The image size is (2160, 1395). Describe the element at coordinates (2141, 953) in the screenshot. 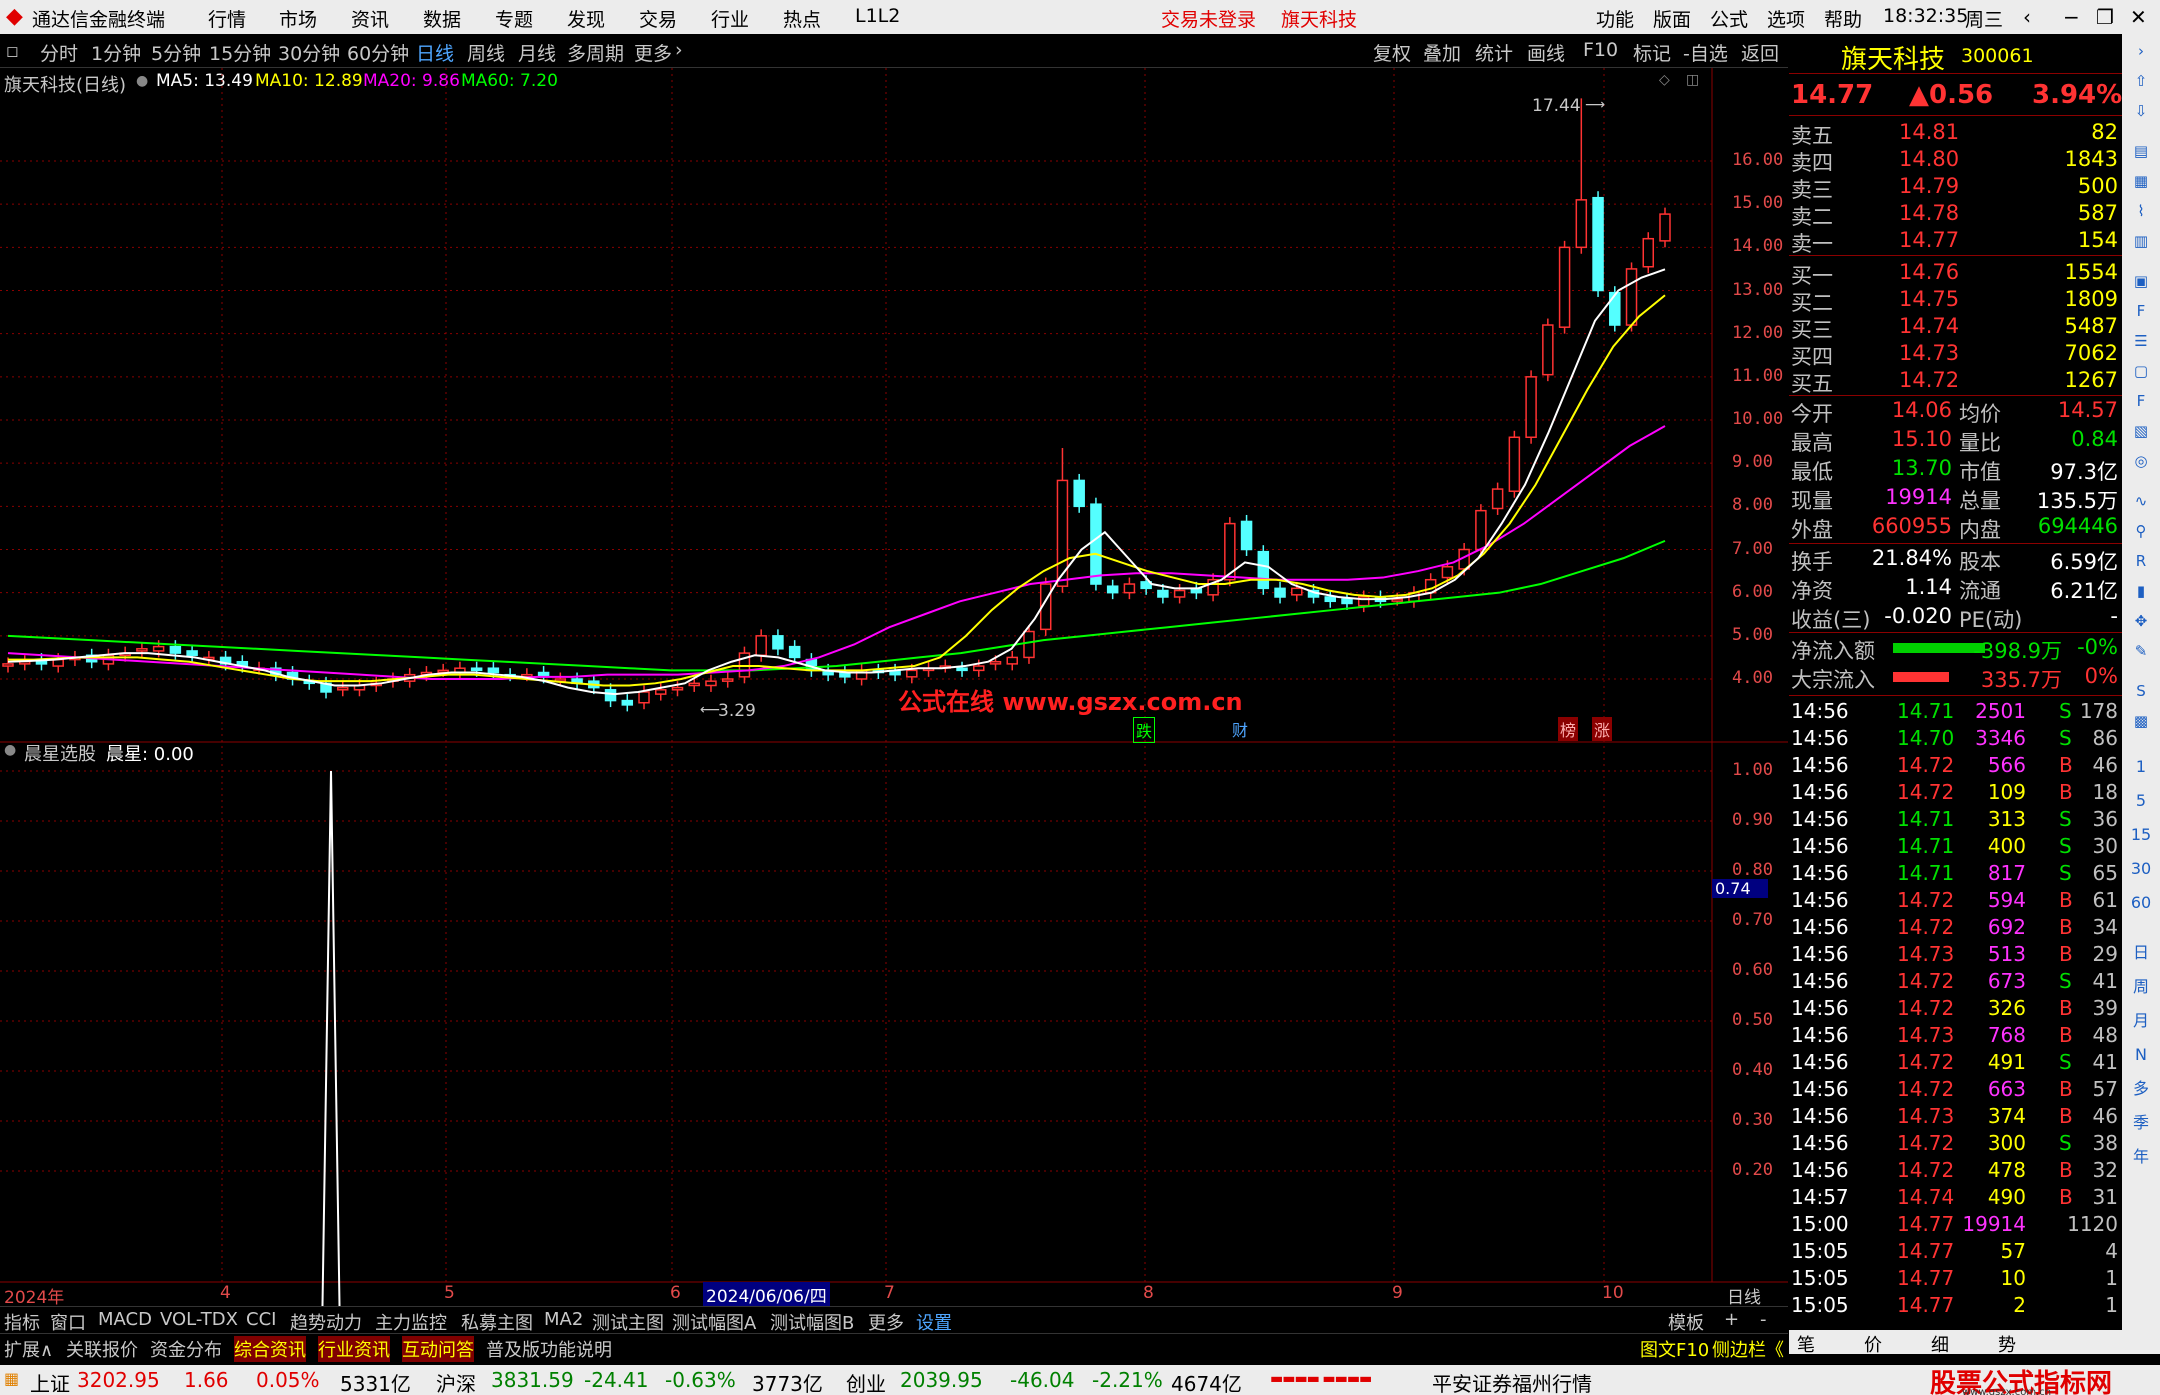

I see `side-period-button: 日` at that location.